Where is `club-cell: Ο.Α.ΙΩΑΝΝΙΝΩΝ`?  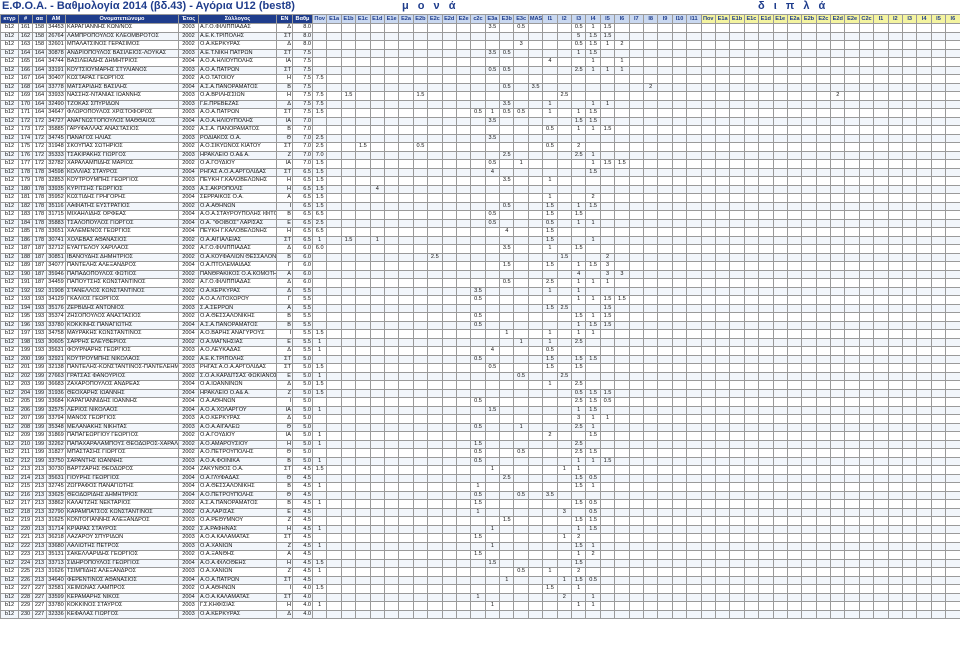
club-cell: Ο.Α.ΙΩΑΝΝΙΝΩΝ is located at coordinates (237, 385).